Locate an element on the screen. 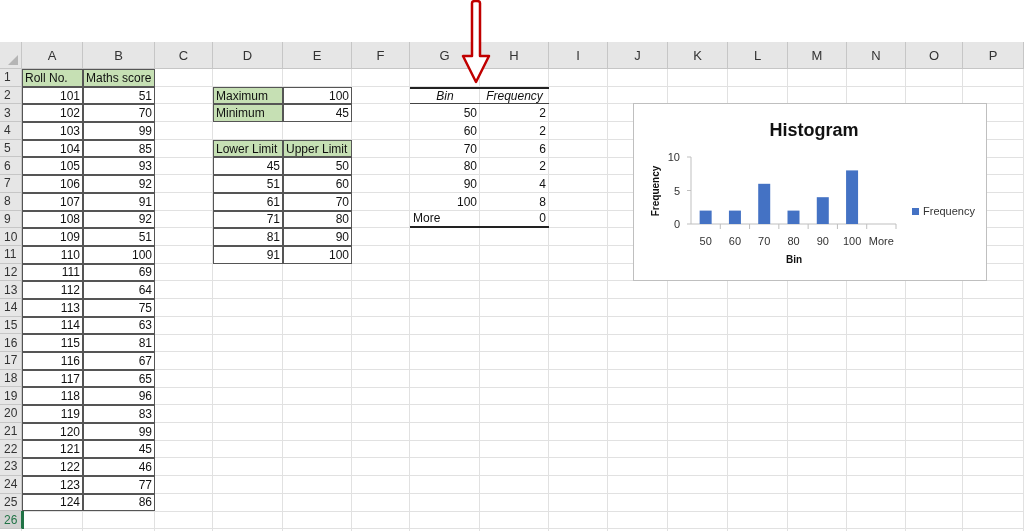 The width and height of the screenshot is (1024, 531). column-header: I is located at coordinates (578, 55).